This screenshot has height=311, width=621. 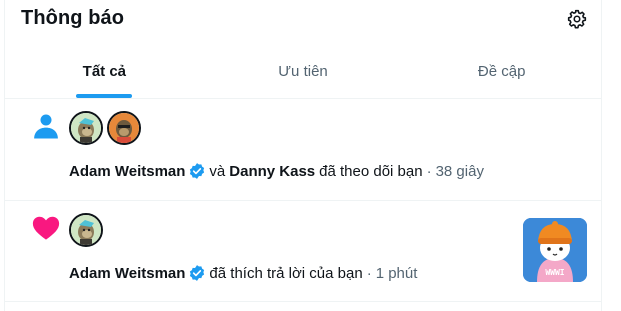 I want to click on post-thumbnail-image: WWWI, so click(x=555, y=250).